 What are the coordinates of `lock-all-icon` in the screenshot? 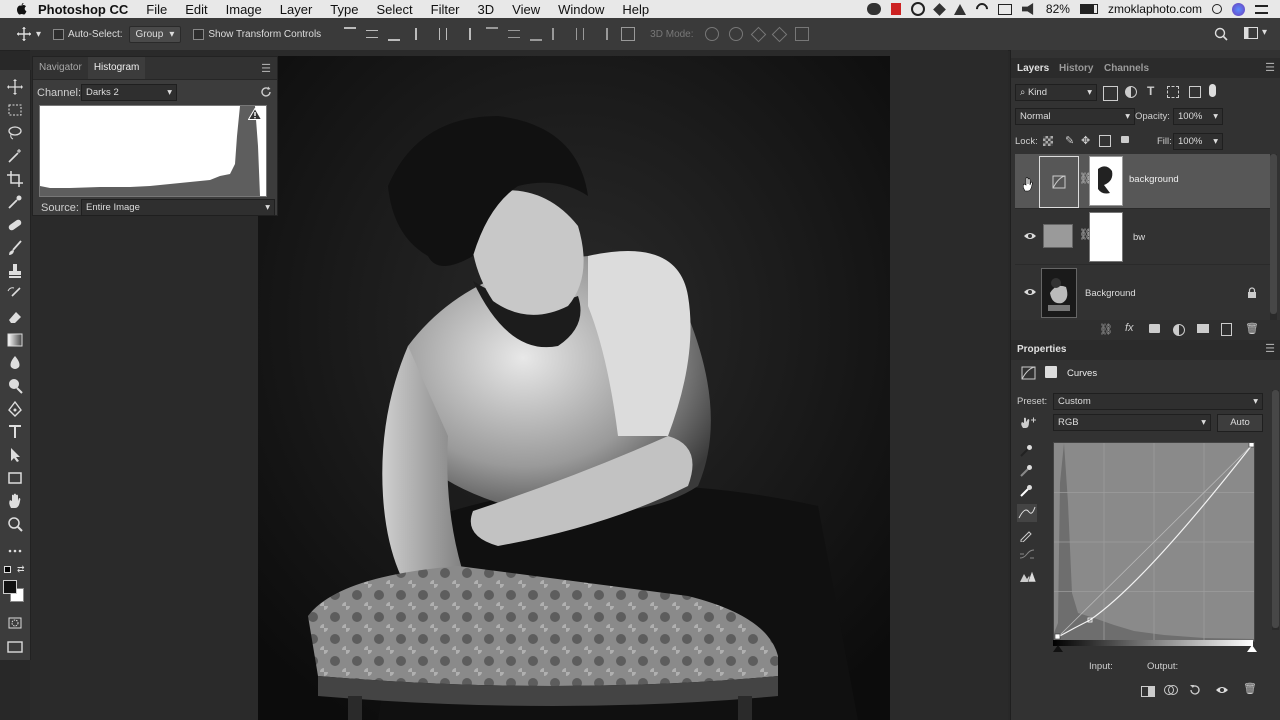 It's located at (1125, 139).